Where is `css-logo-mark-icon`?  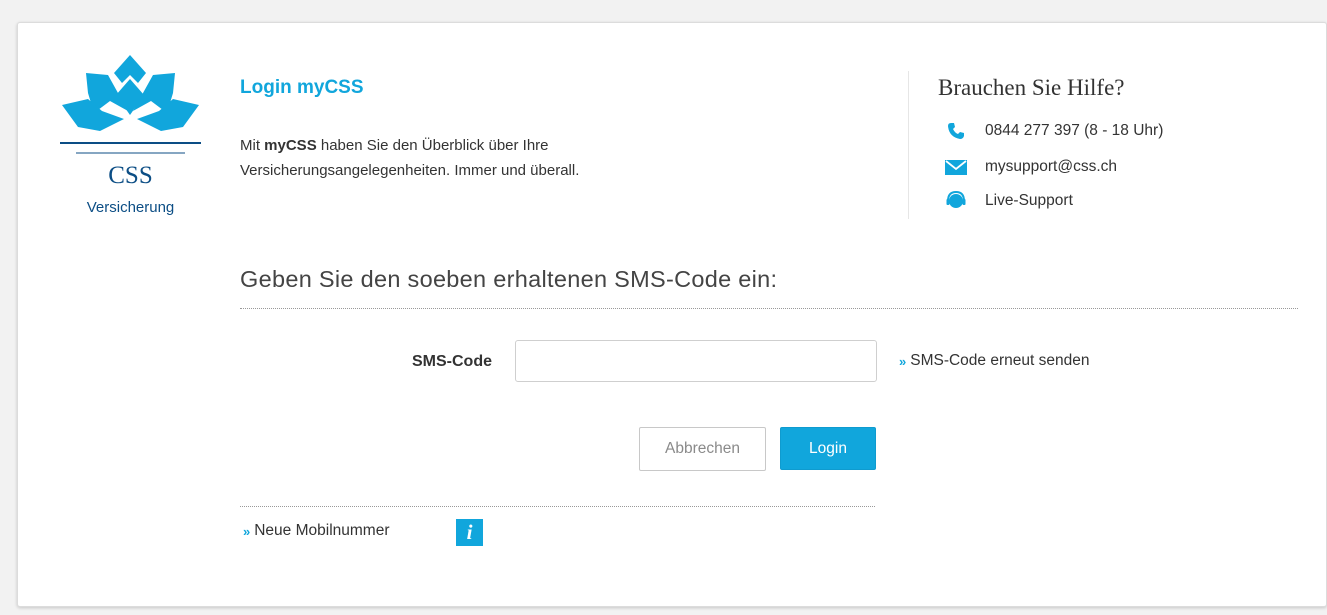
css-logo-mark-icon is located at coordinates (130, 104).